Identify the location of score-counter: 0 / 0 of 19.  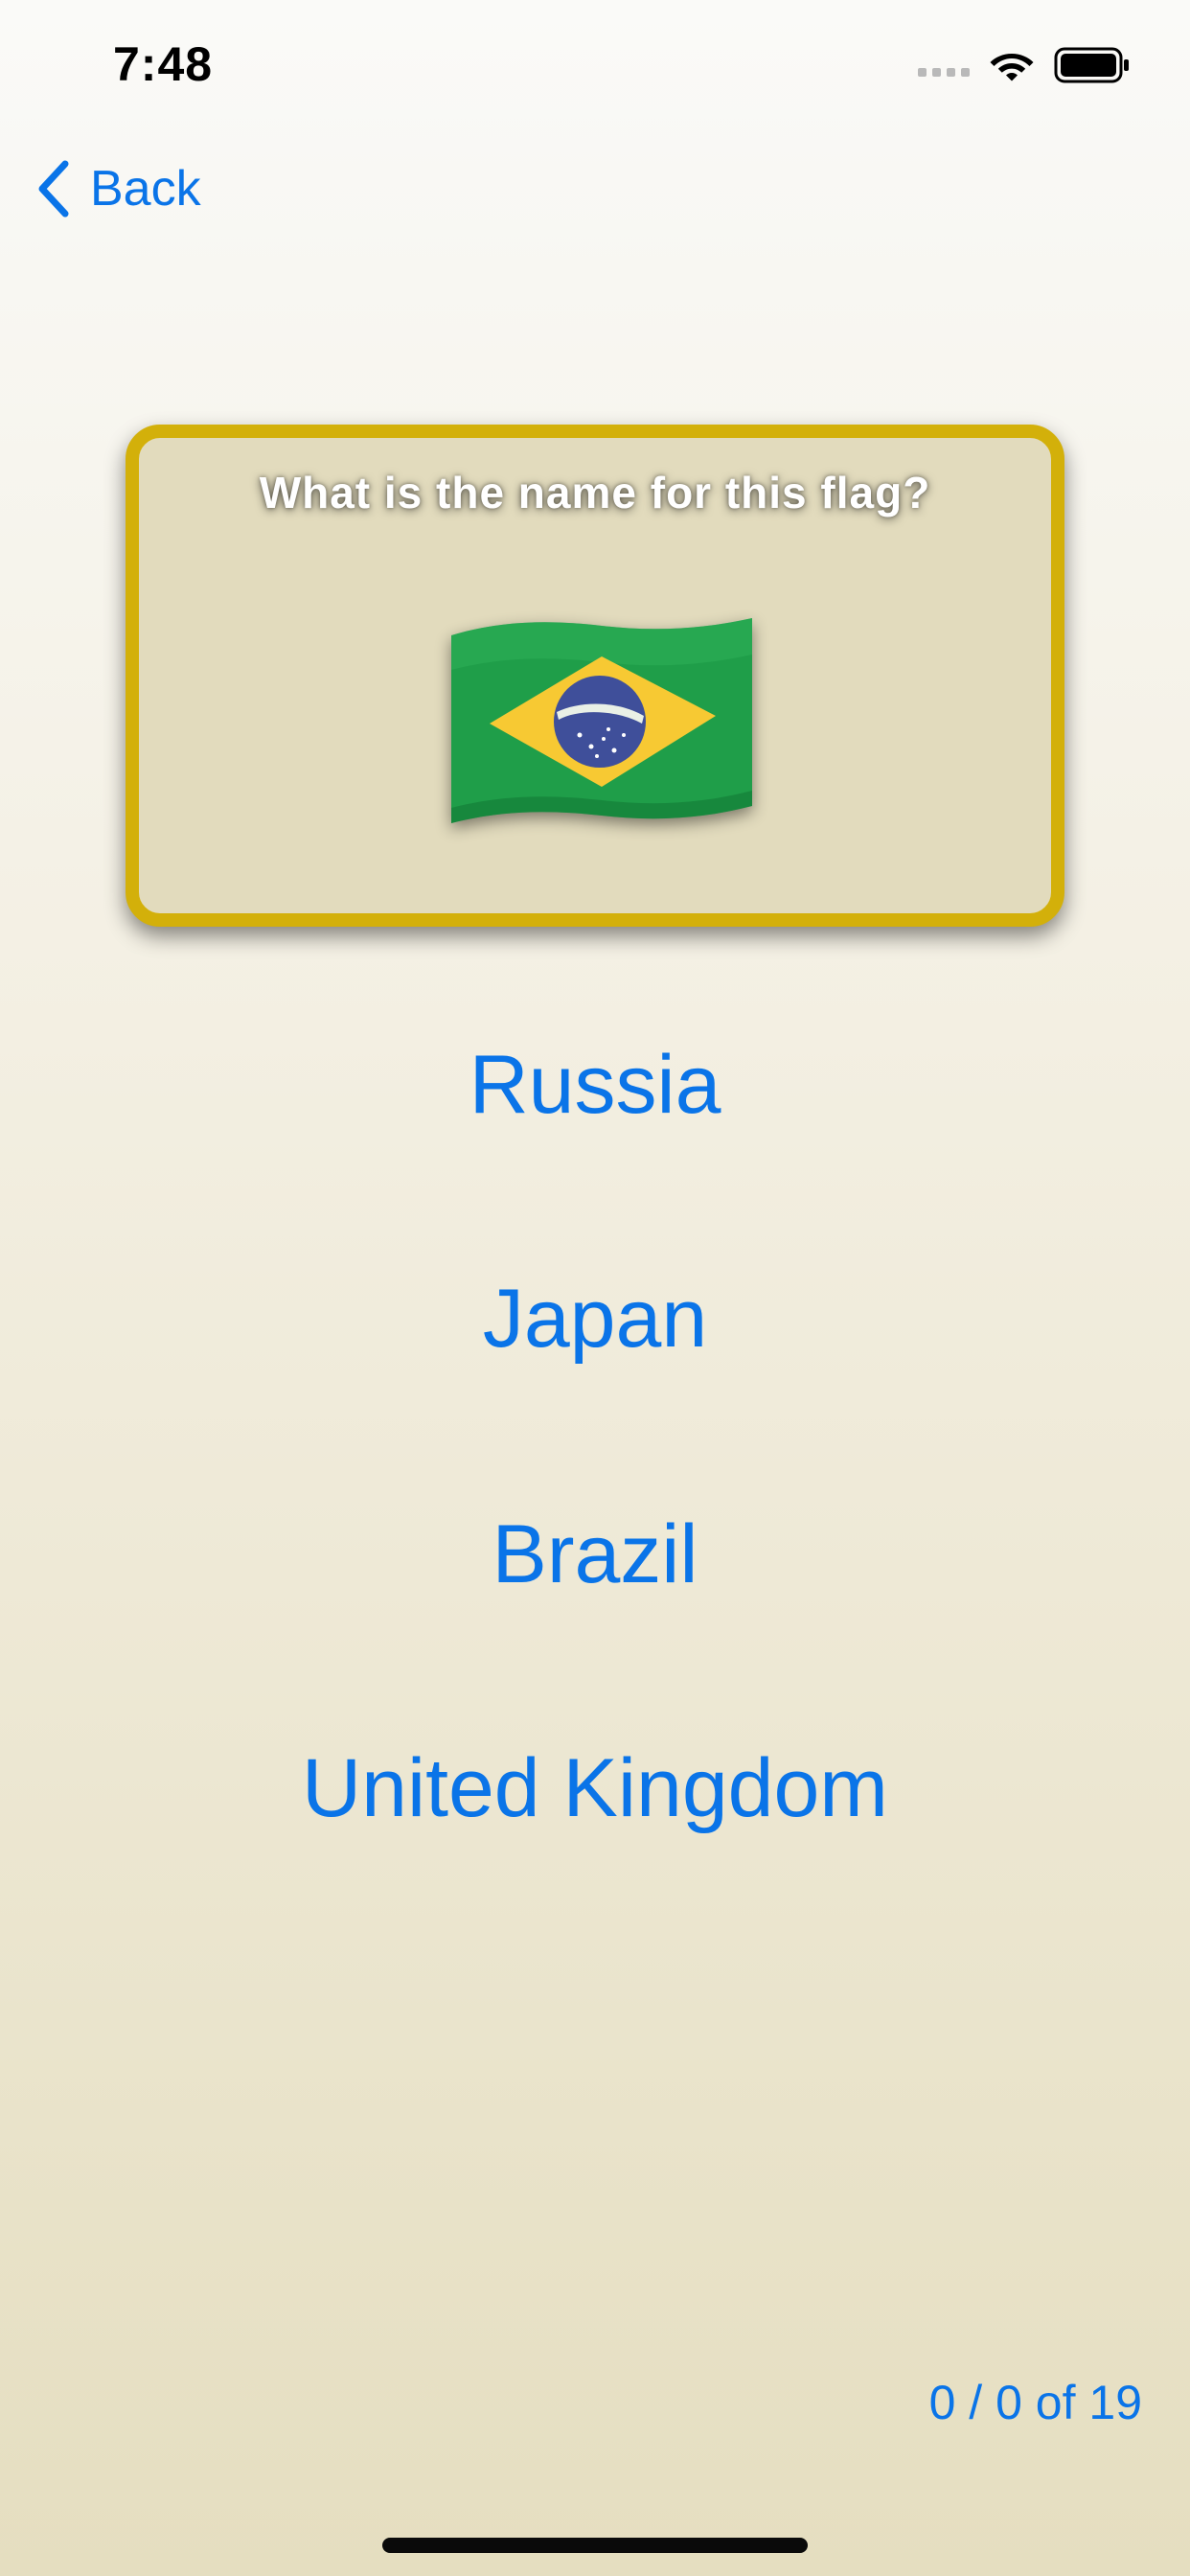
(1035, 2402).